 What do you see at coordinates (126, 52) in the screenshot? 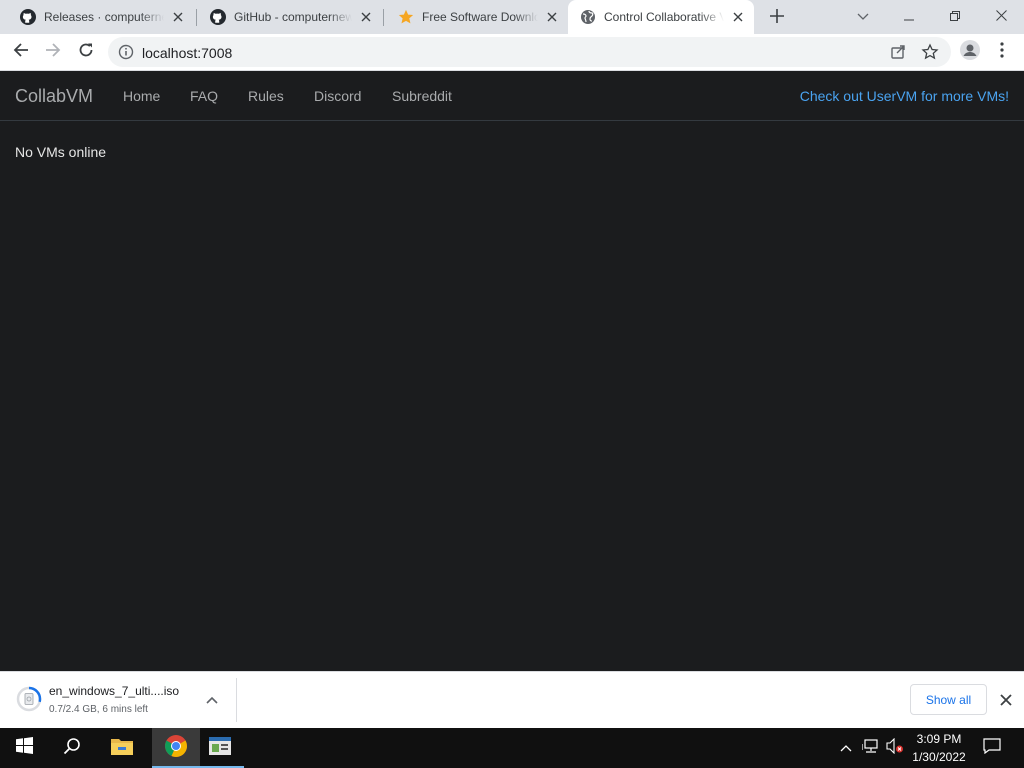
I see `info-icon` at bounding box center [126, 52].